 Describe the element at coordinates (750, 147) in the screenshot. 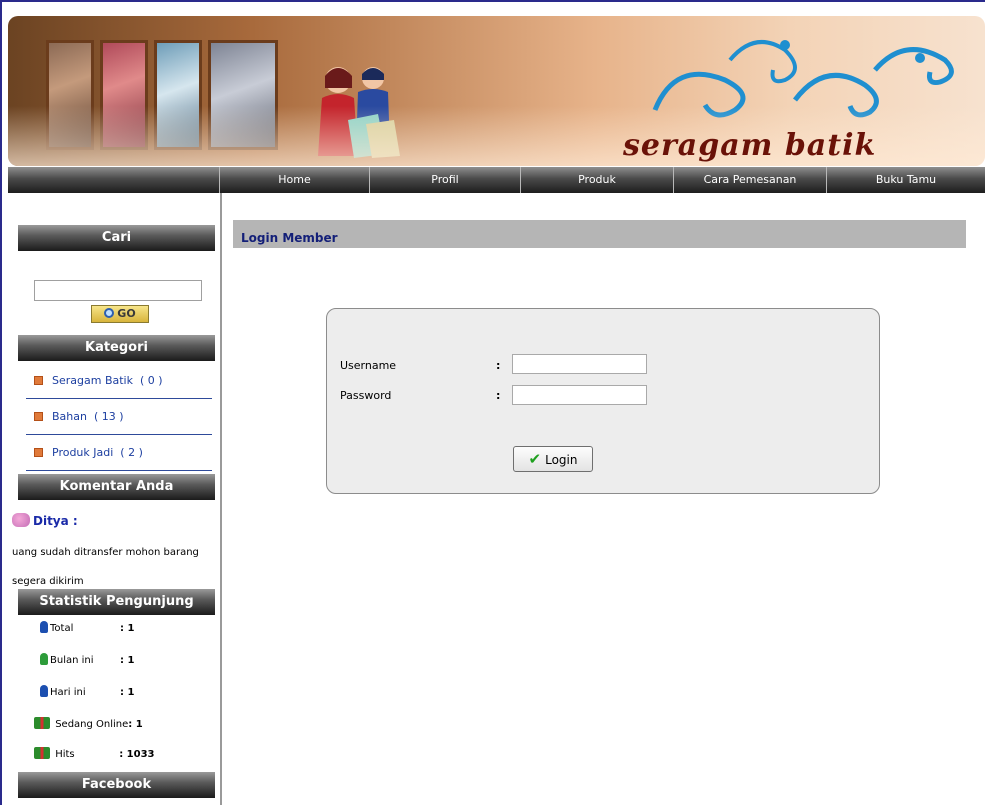

I see `site-logo-text: seragam batik usantex` at that location.